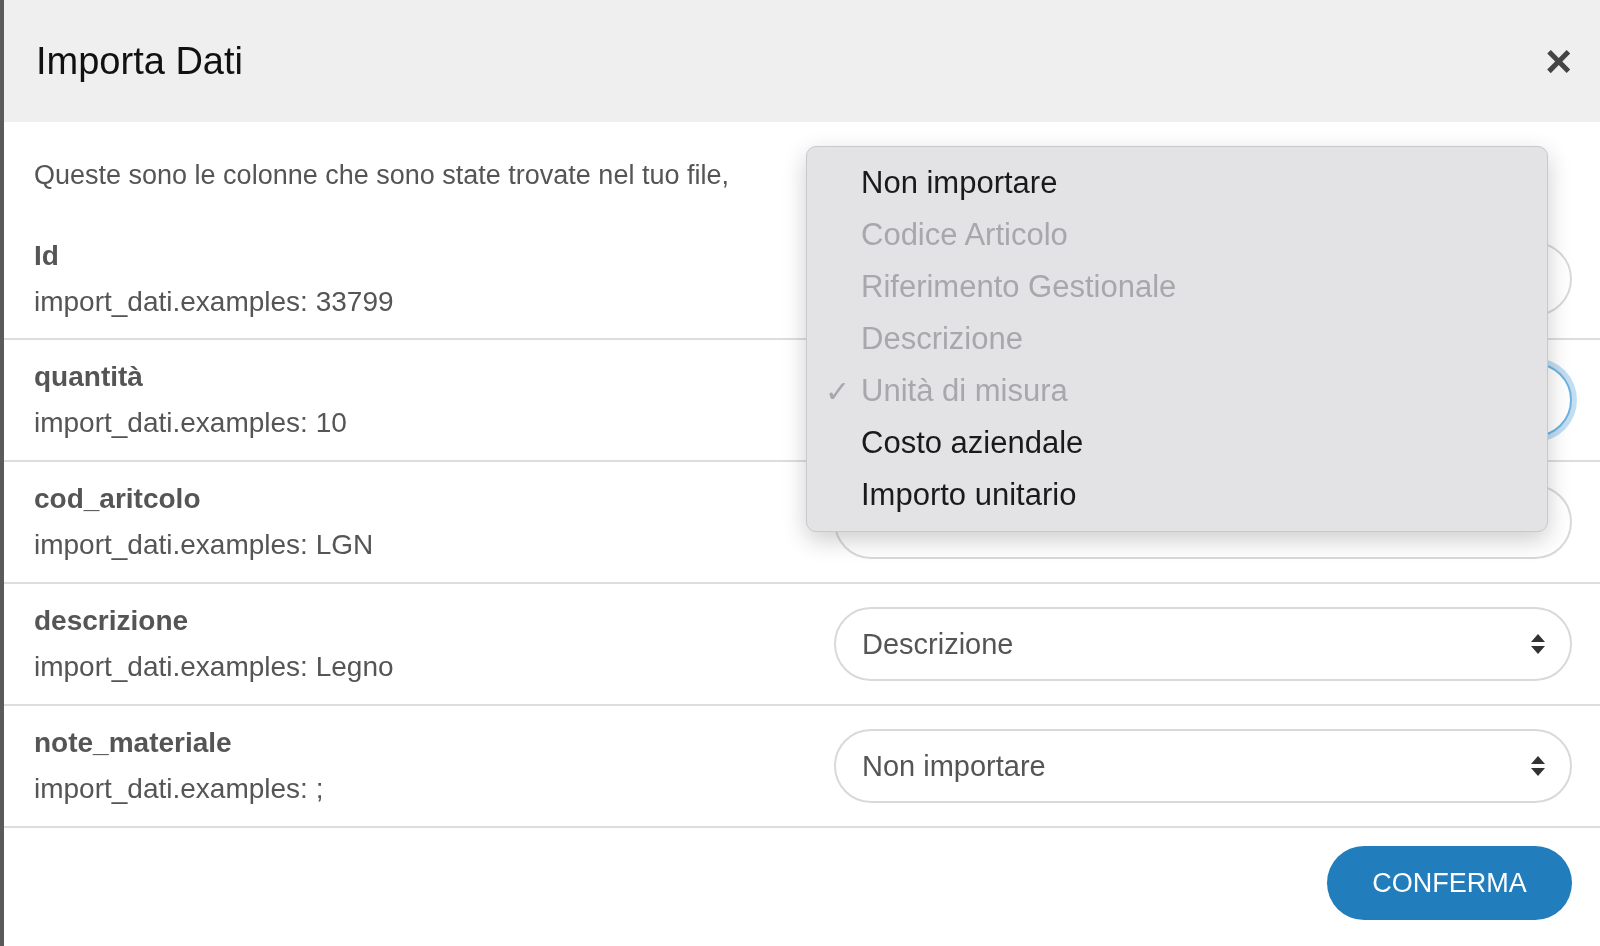 Image resolution: width=1600 pixels, height=946 pixels. What do you see at coordinates (139, 61) in the screenshot?
I see `dialog-title: Importa Dati` at bounding box center [139, 61].